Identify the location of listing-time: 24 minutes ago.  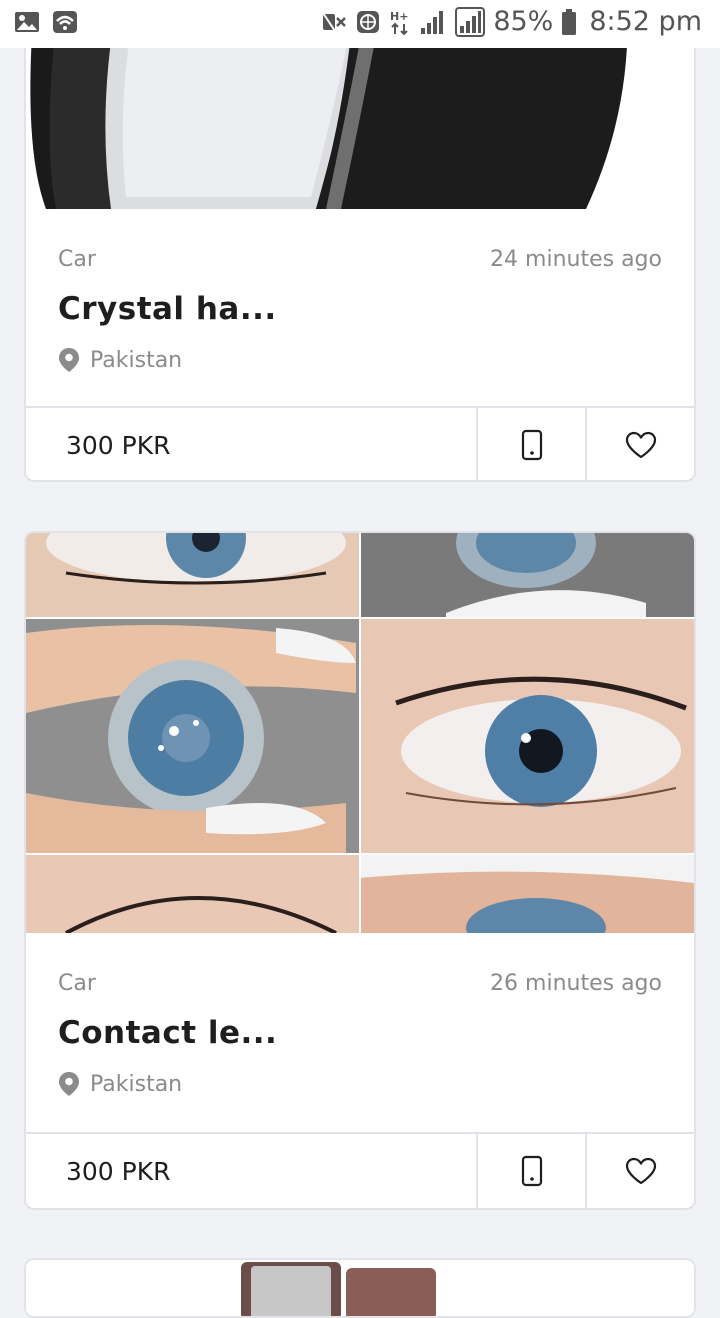
(576, 259).